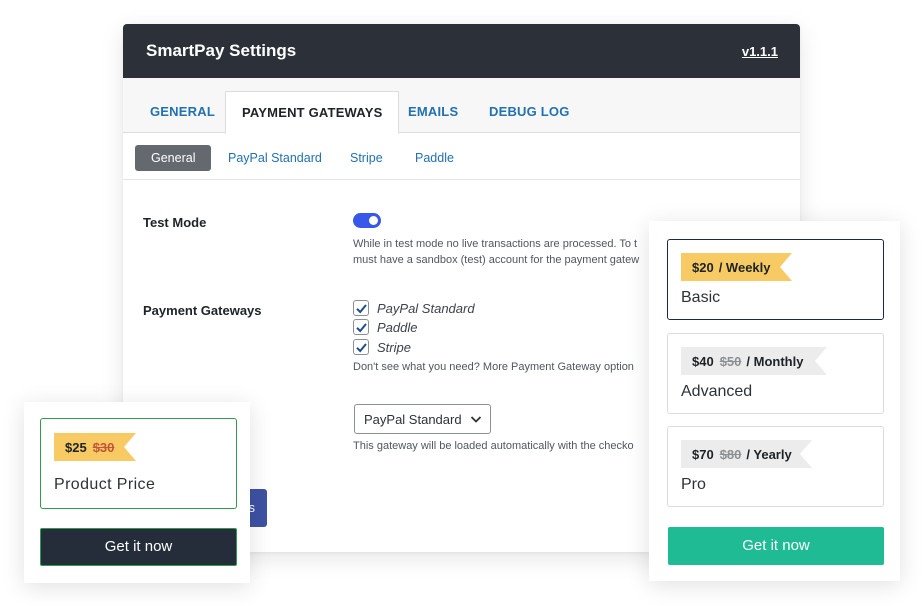 Image resolution: width=924 pixels, height=606 pixels. Describe the element at coordinates (138, 463) in the screenshot. I see `product-price-box: $25 $30 Product Price` at that location.